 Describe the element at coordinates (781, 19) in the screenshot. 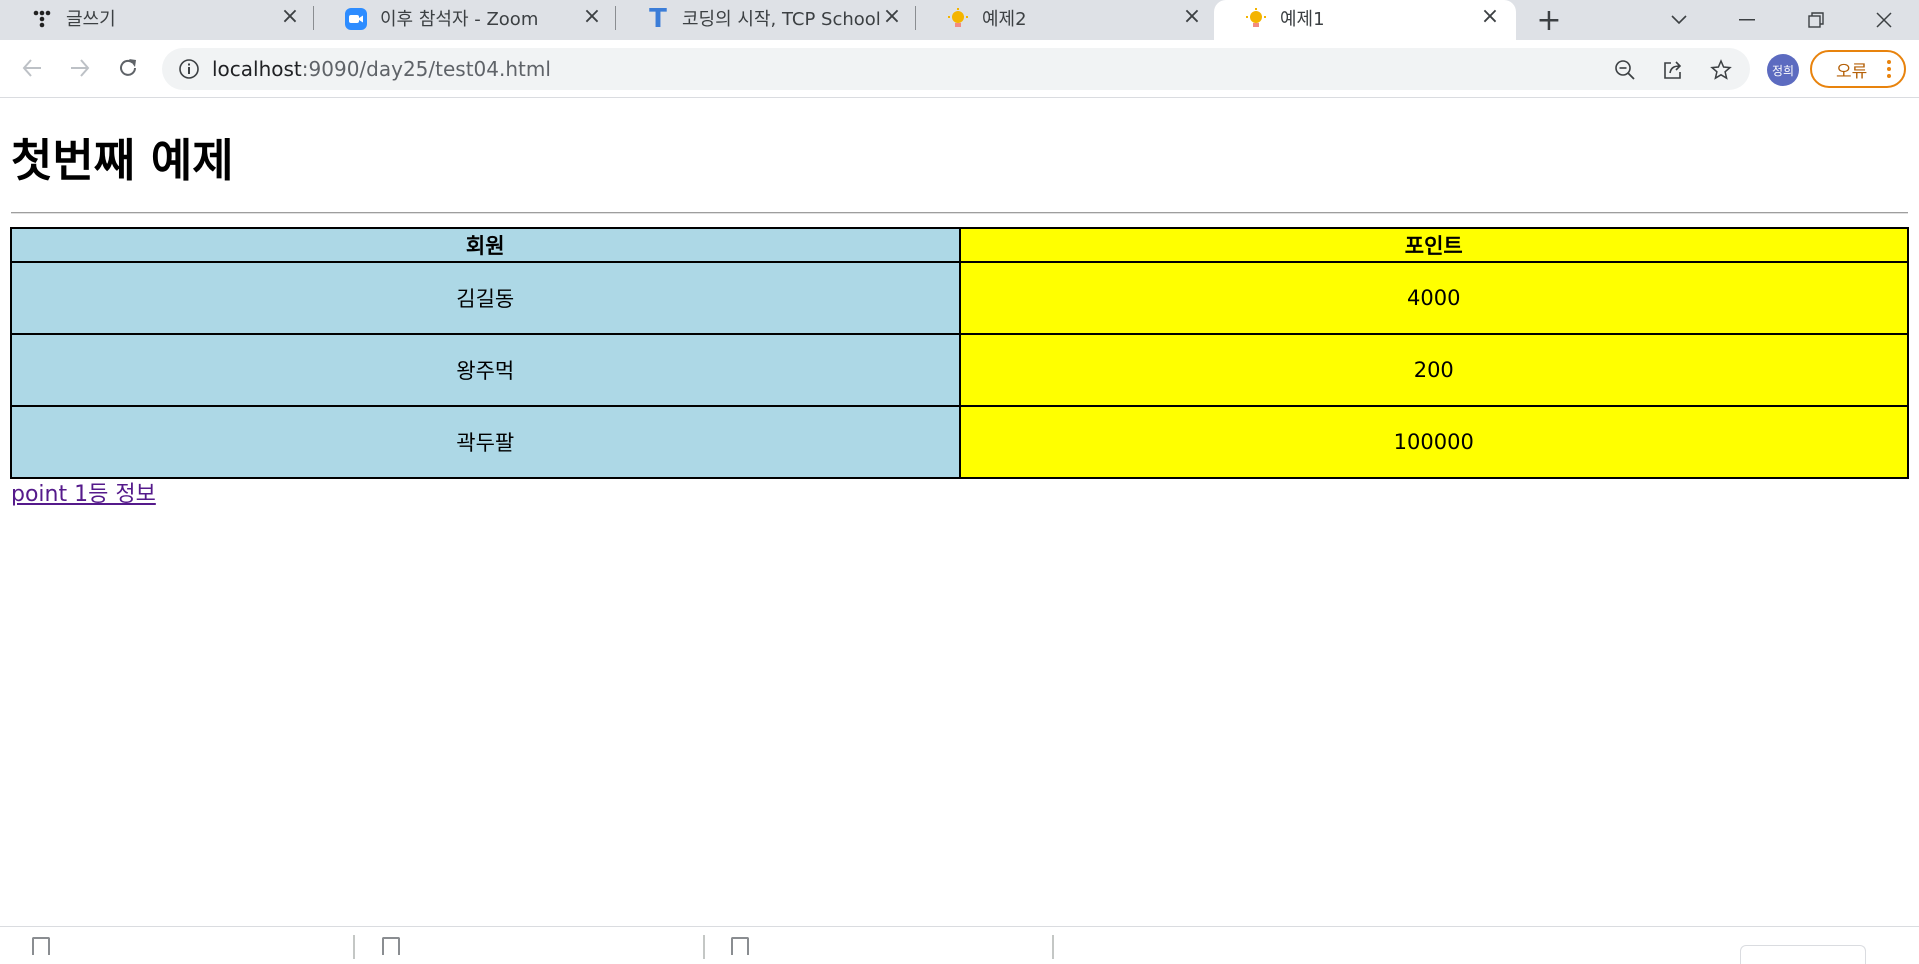

I see `tab-title: 코딩의 시작, TCP School` at that location.